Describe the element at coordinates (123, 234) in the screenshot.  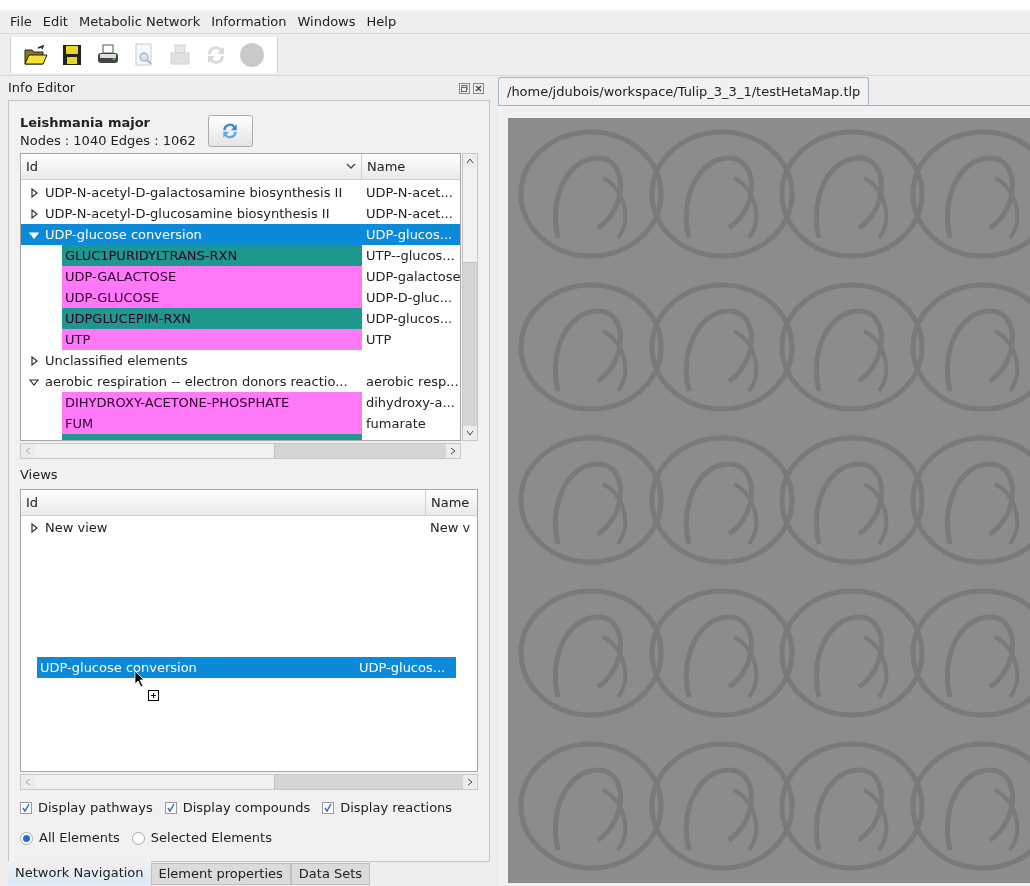
I see `tree-item-label: UDP-glucose conversion` at that location.